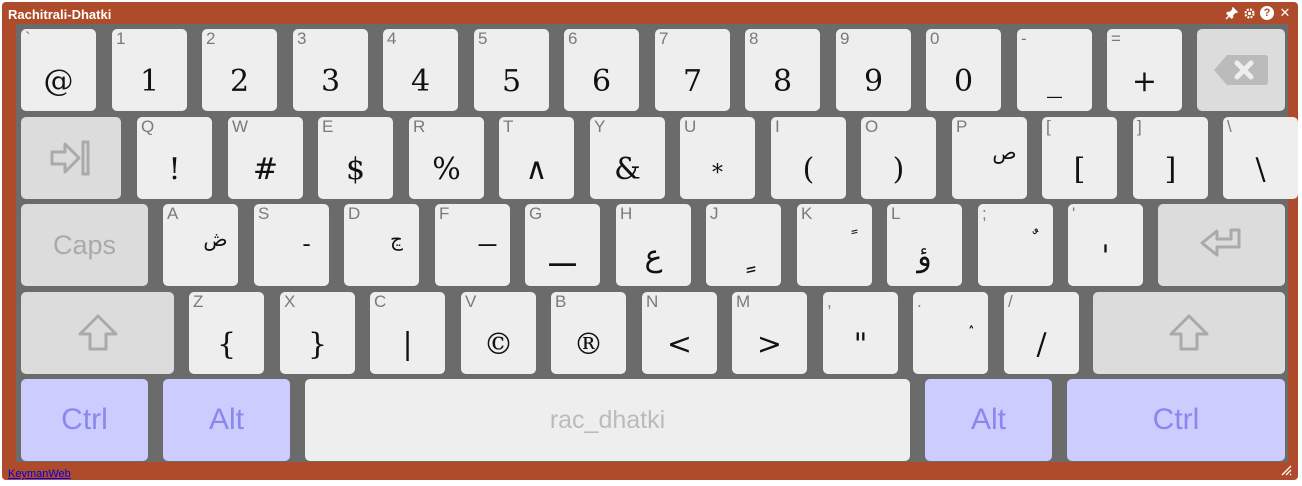 The width and height of the screenshot is (1302, 486). Describe the element at coordinates (302, 38) in the screenshot. I see `key-cap-label: 3` at that location.